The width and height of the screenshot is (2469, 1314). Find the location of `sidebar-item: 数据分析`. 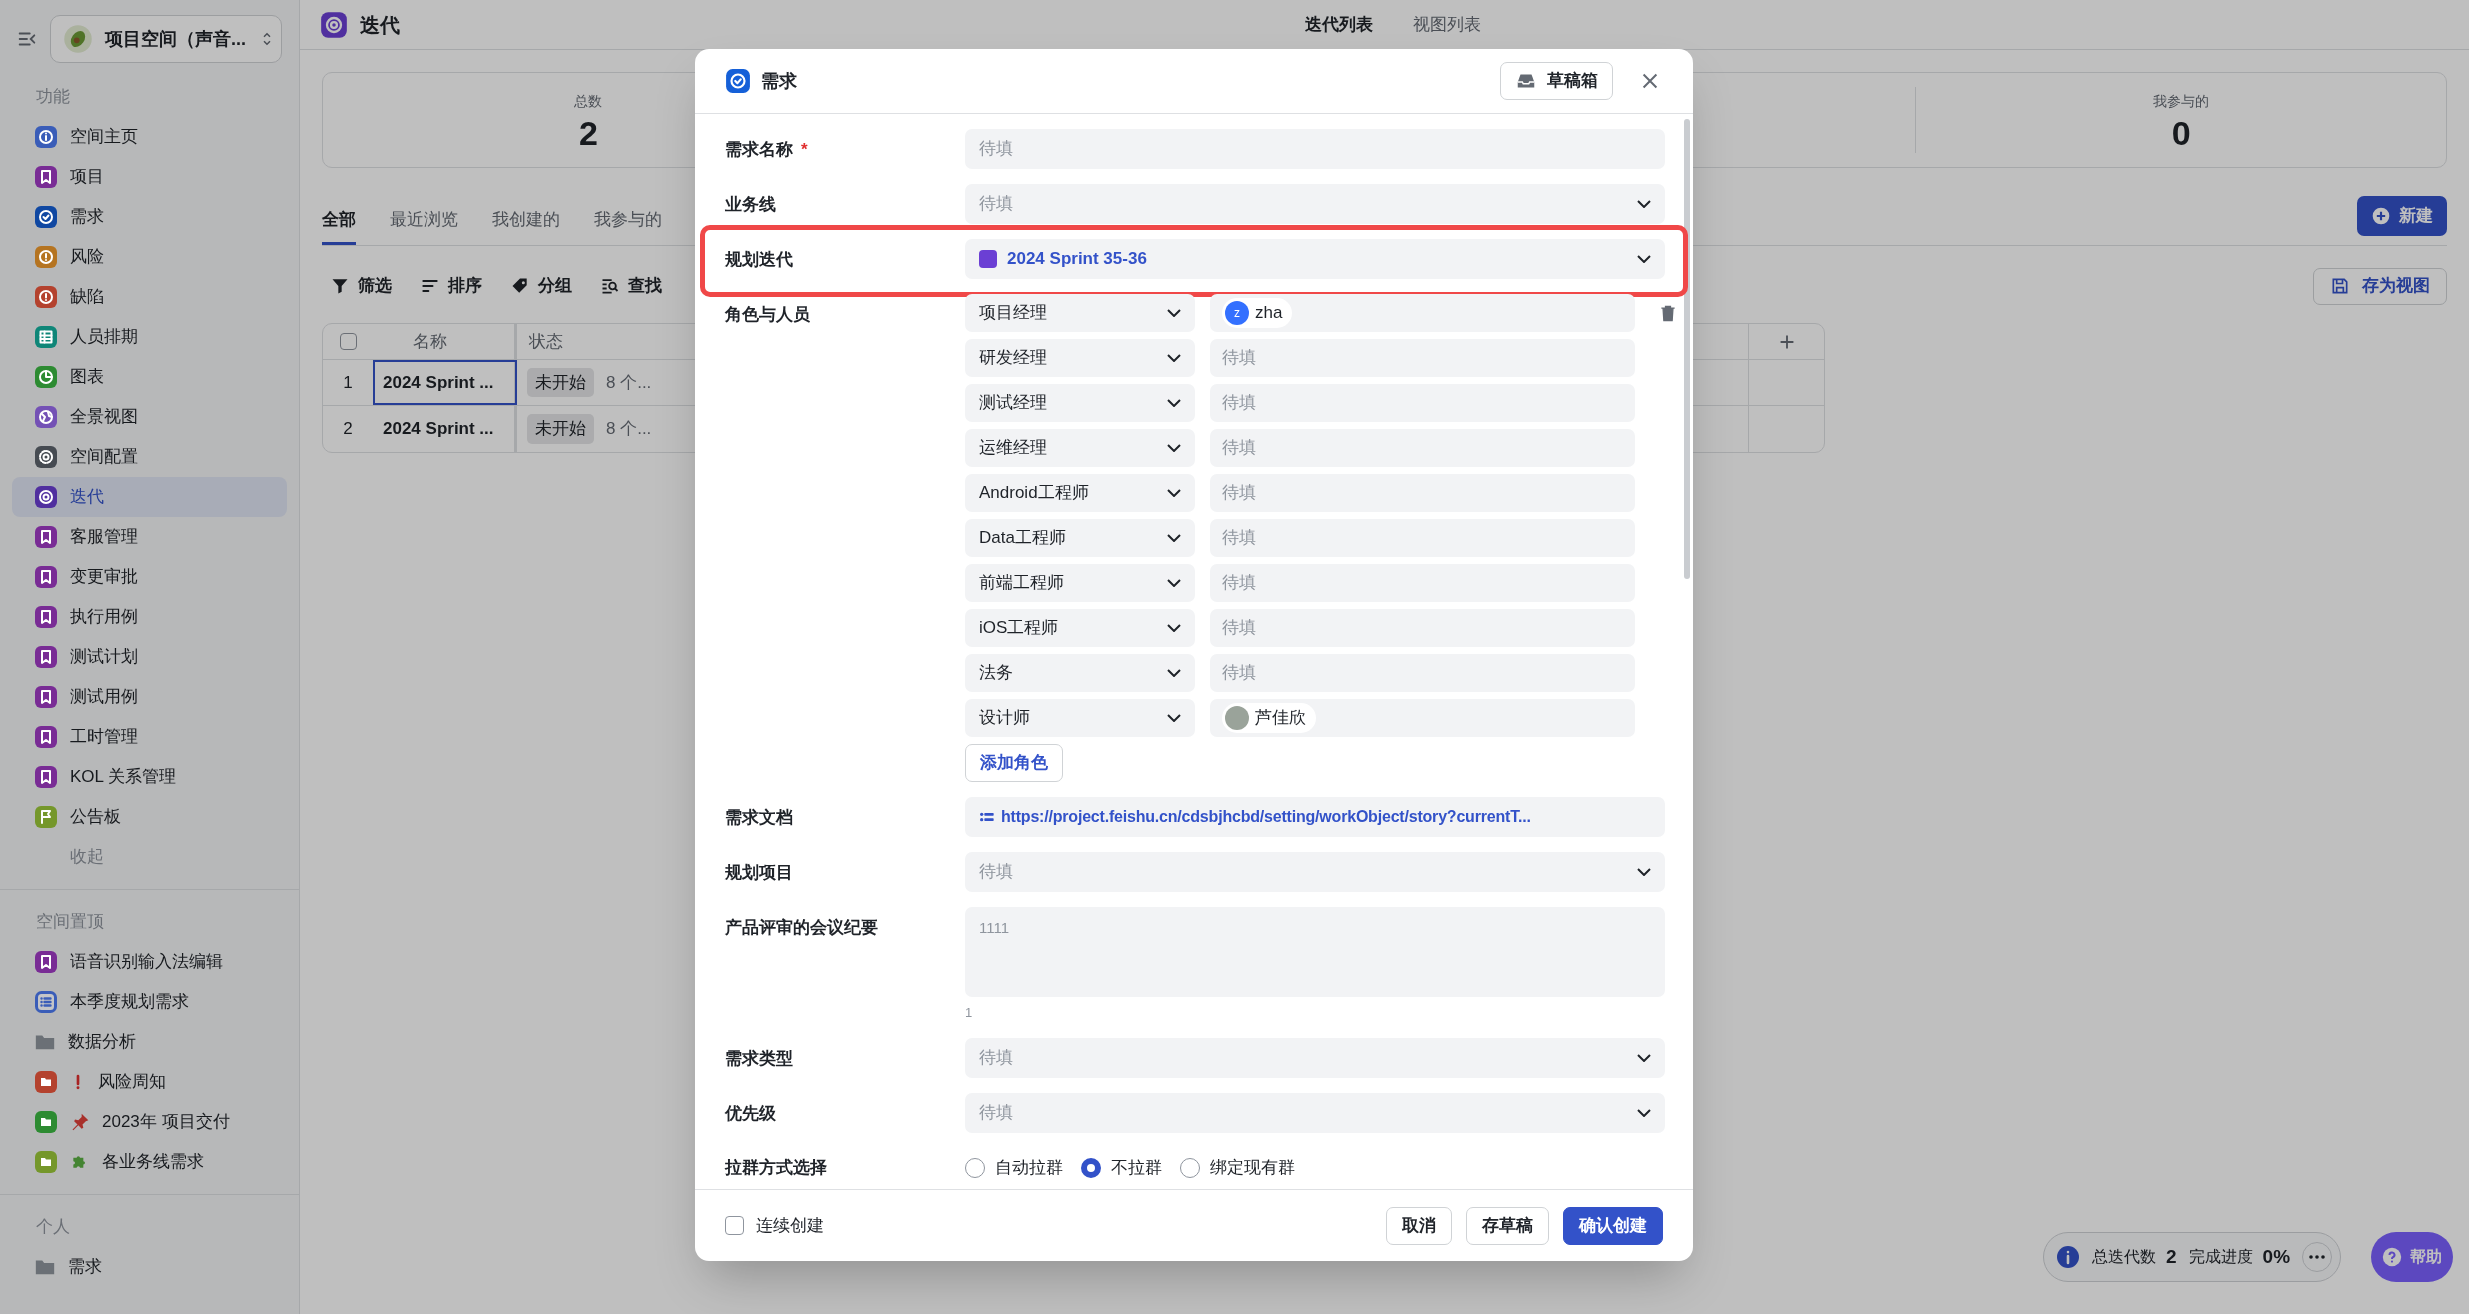

sidebar-item: 数据分析 is located at coordinates (149, 1042).